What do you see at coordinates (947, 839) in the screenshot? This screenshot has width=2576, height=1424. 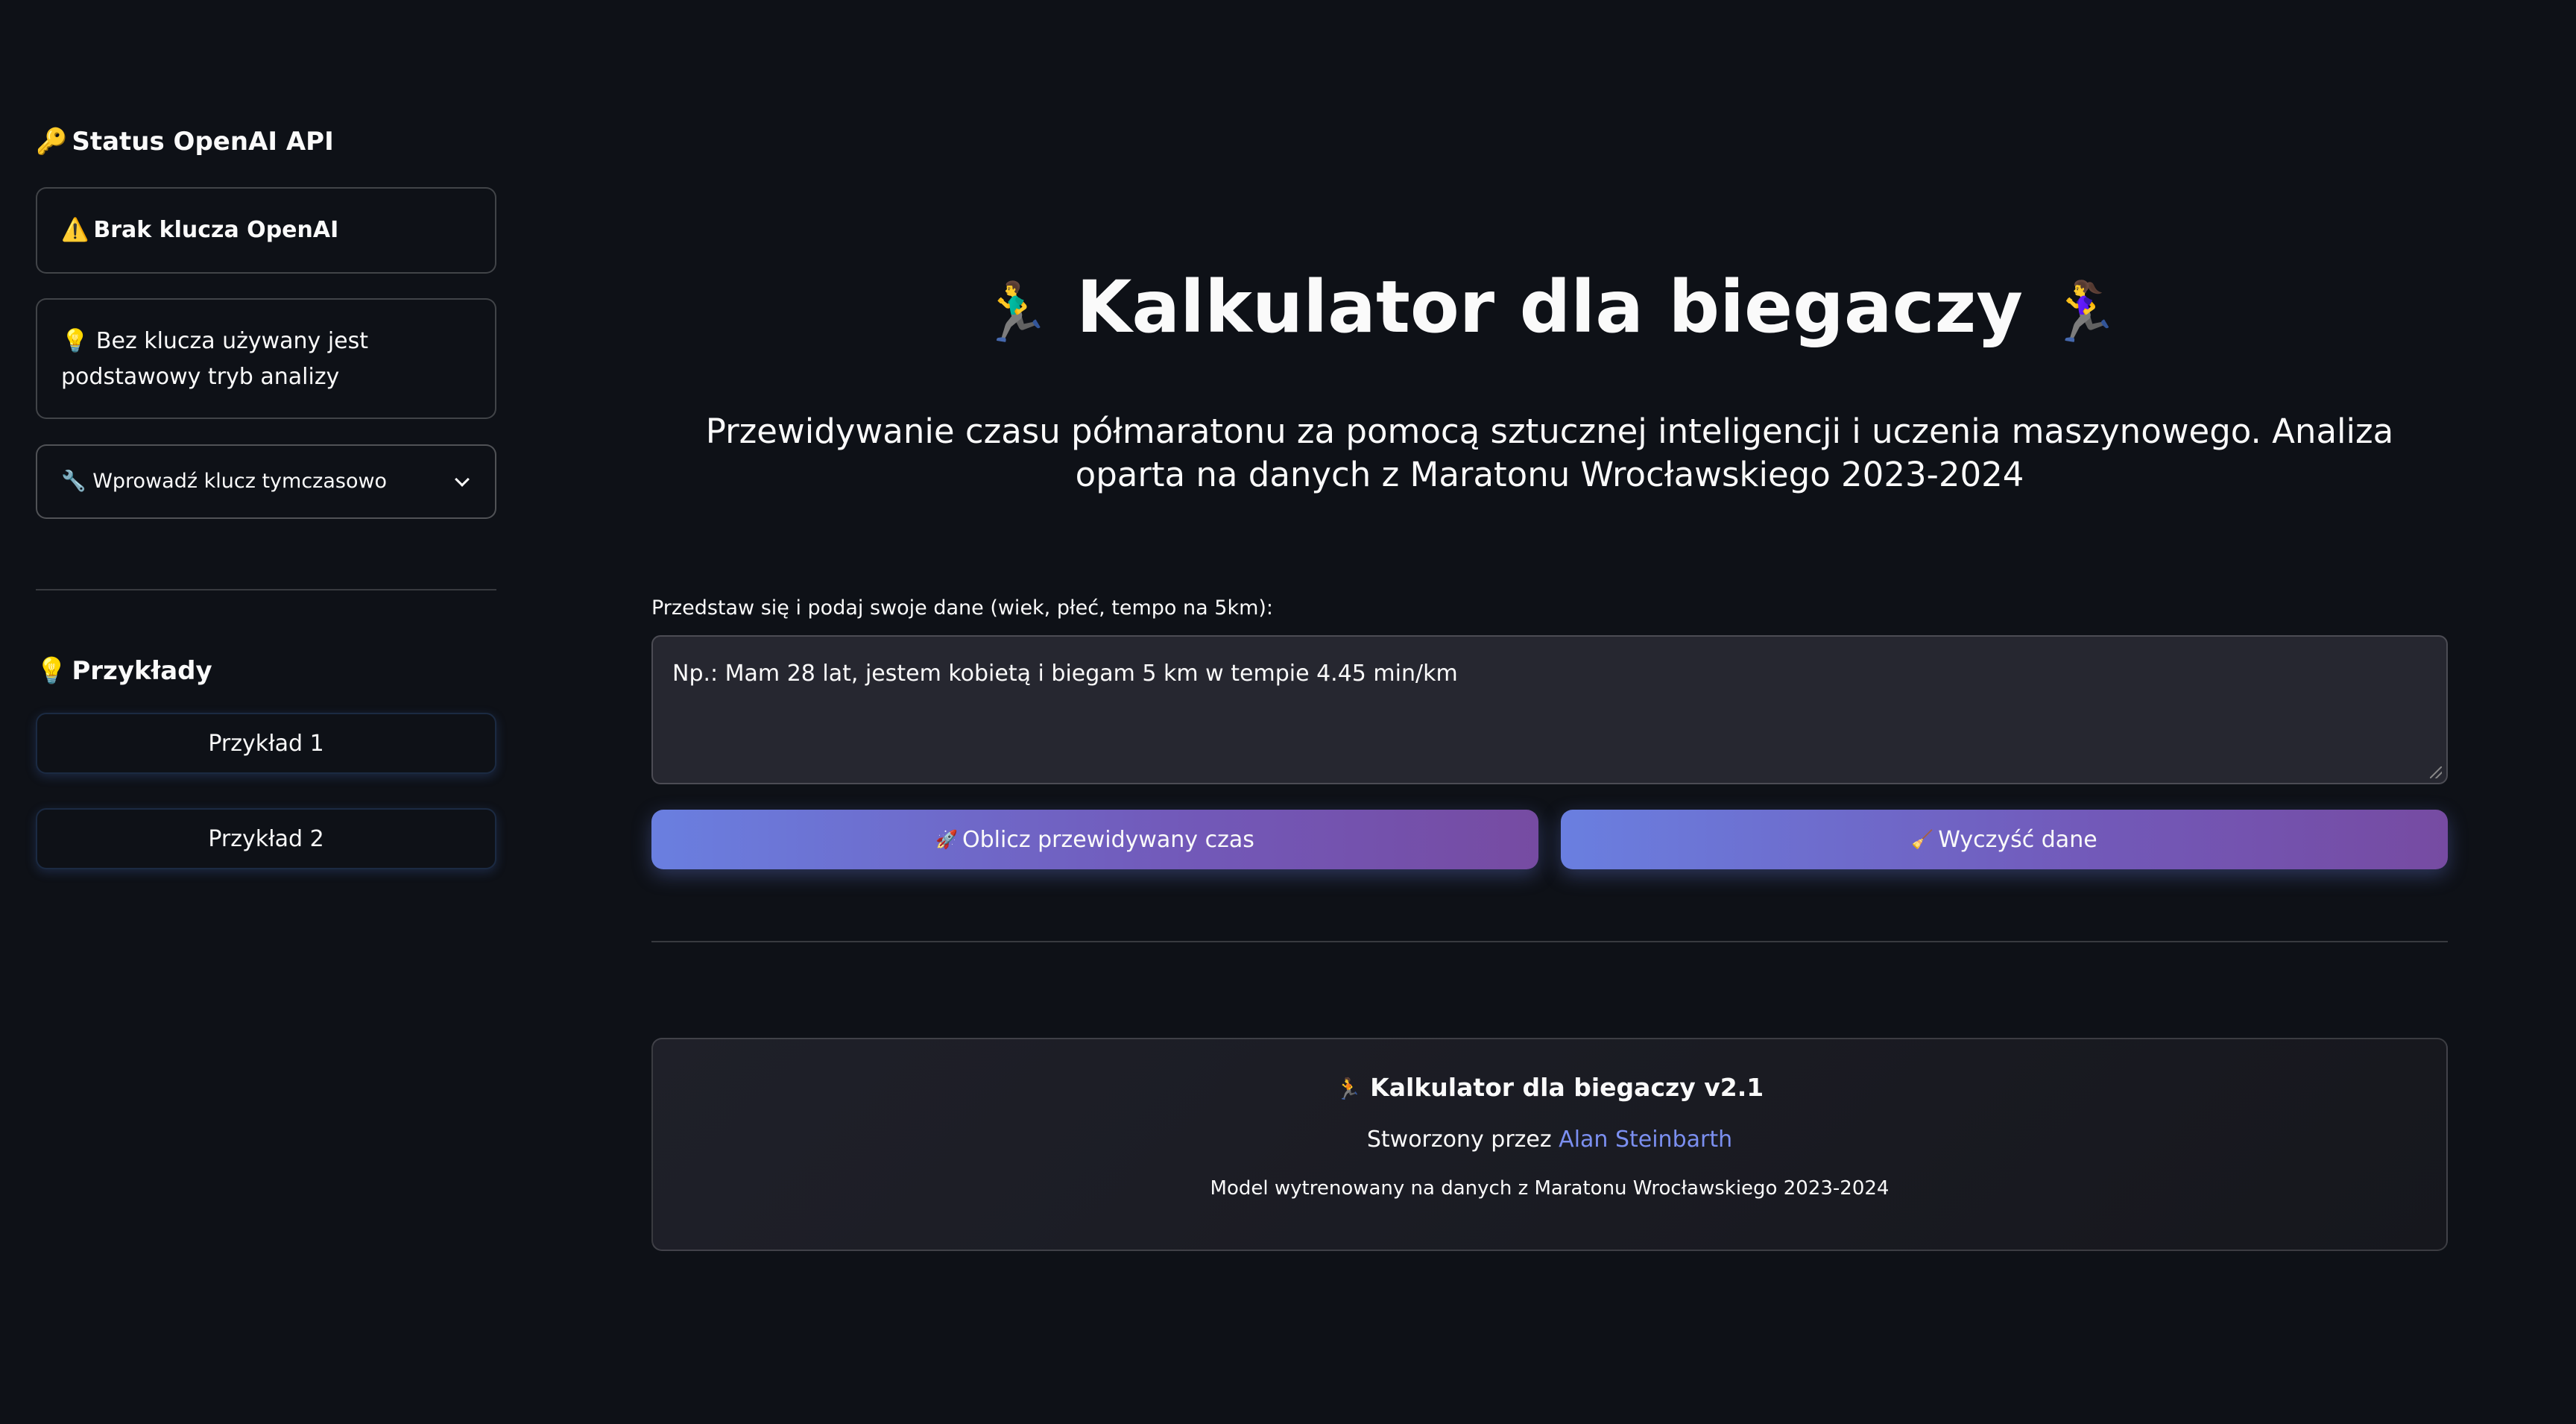 I see `rocket-icon: 🚀` at bounding box center [947, 839].